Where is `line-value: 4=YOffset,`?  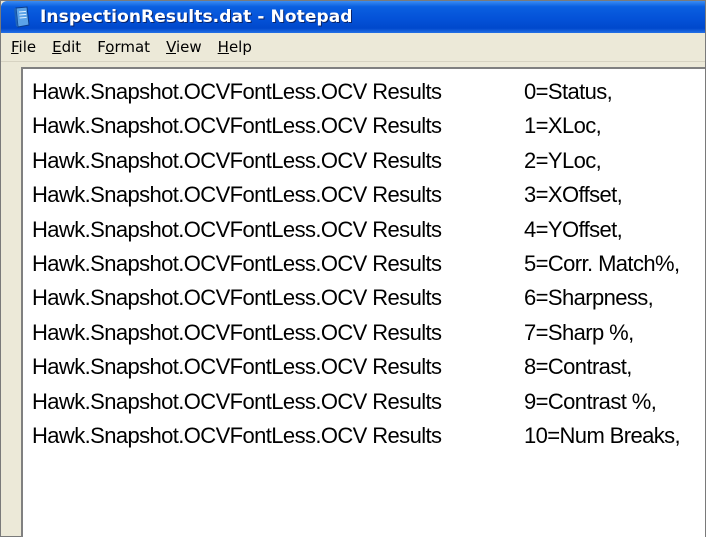
line-value: 4=YOffset, is located at coordinates (573, 229).